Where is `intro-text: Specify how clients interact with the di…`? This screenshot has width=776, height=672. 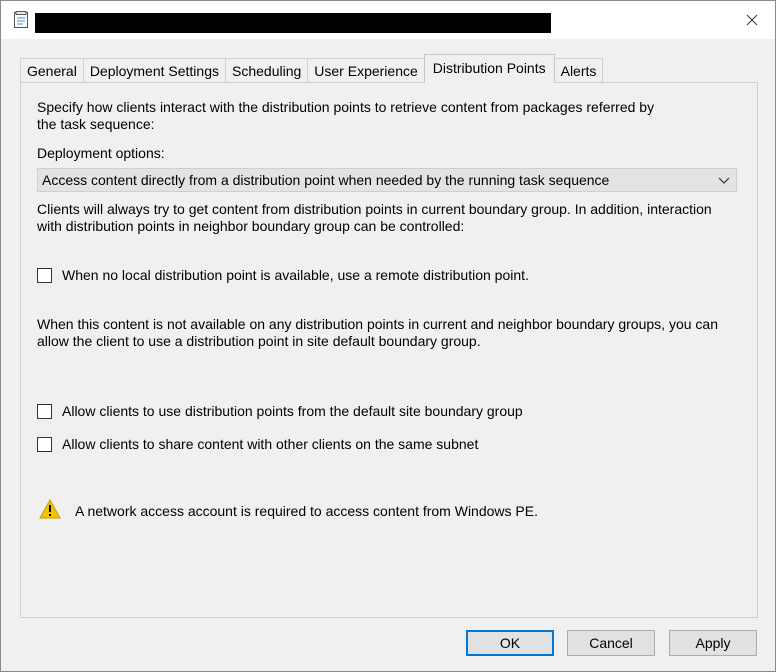
intro-text: Specify how clients interact with the di… is located at coordinates (346, 115).